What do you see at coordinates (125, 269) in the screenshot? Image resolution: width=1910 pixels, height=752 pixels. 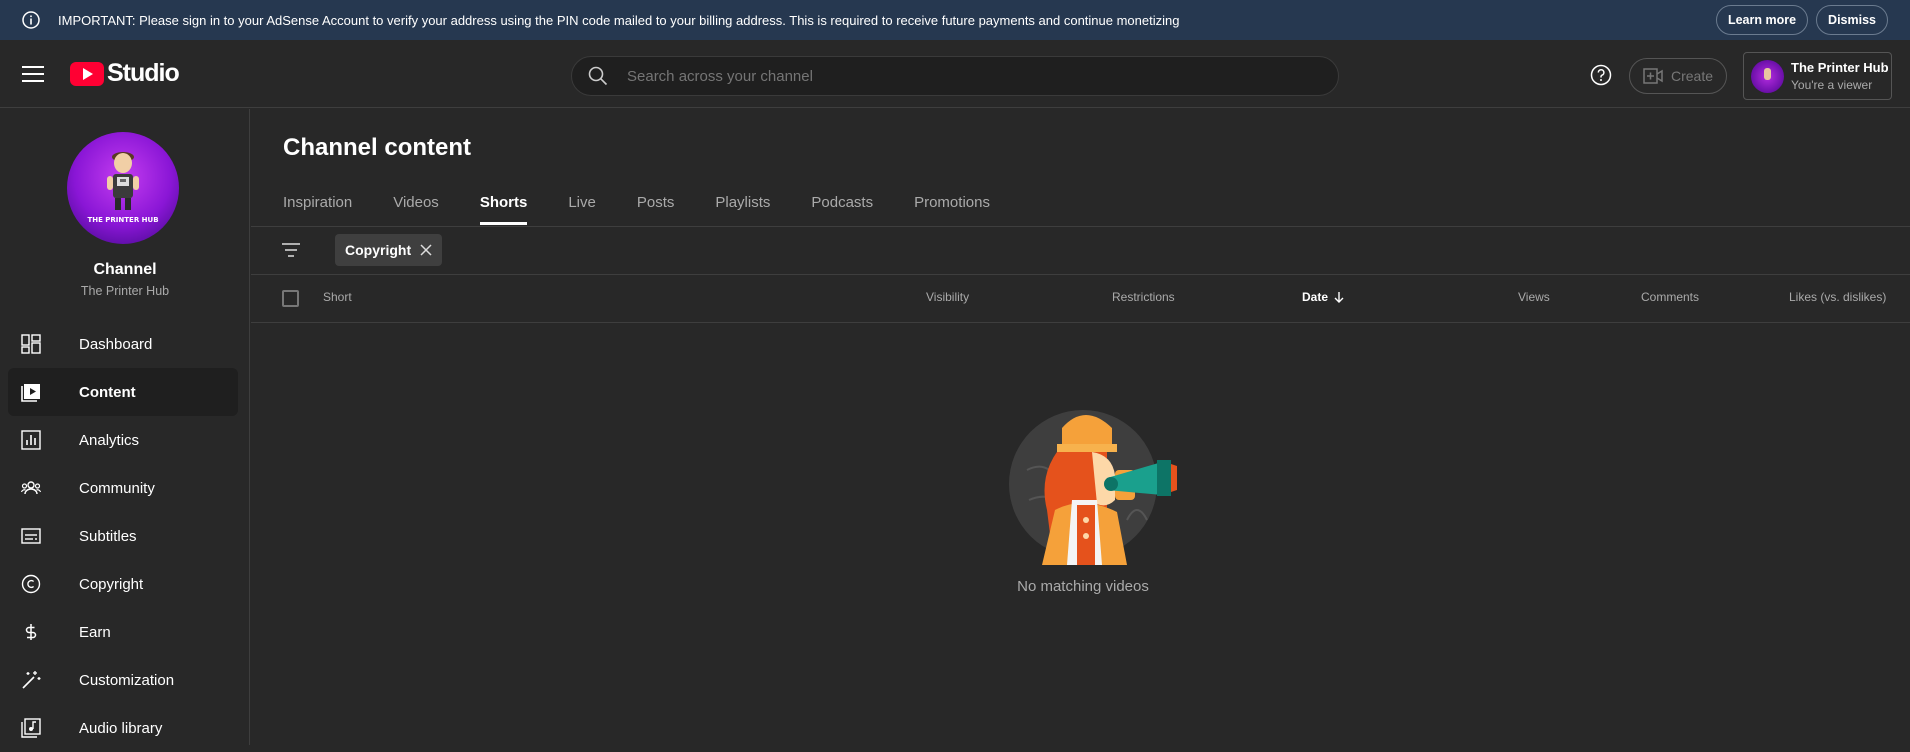 I see `channel-title: Channel` at bounding box center [125, 269].